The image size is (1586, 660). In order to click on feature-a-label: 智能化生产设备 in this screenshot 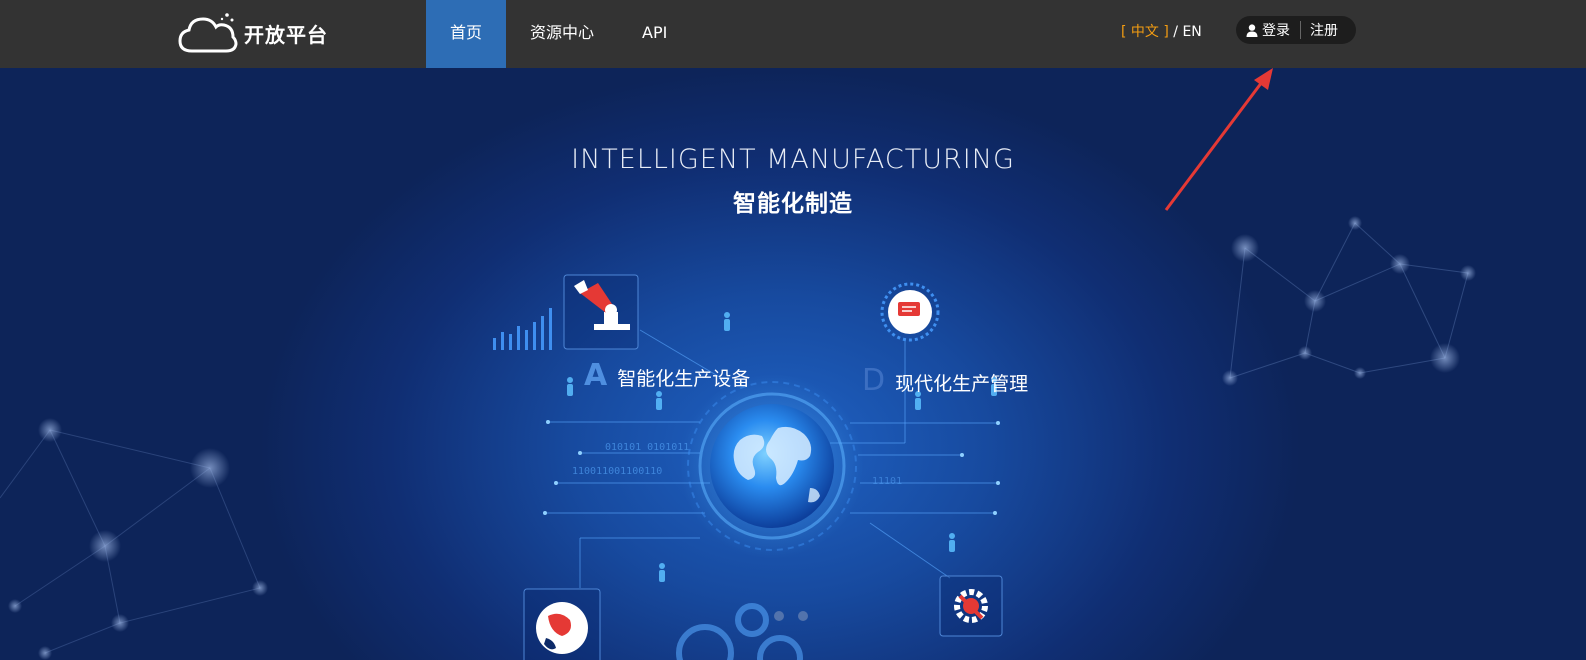, I will do `click(684, 379)`.